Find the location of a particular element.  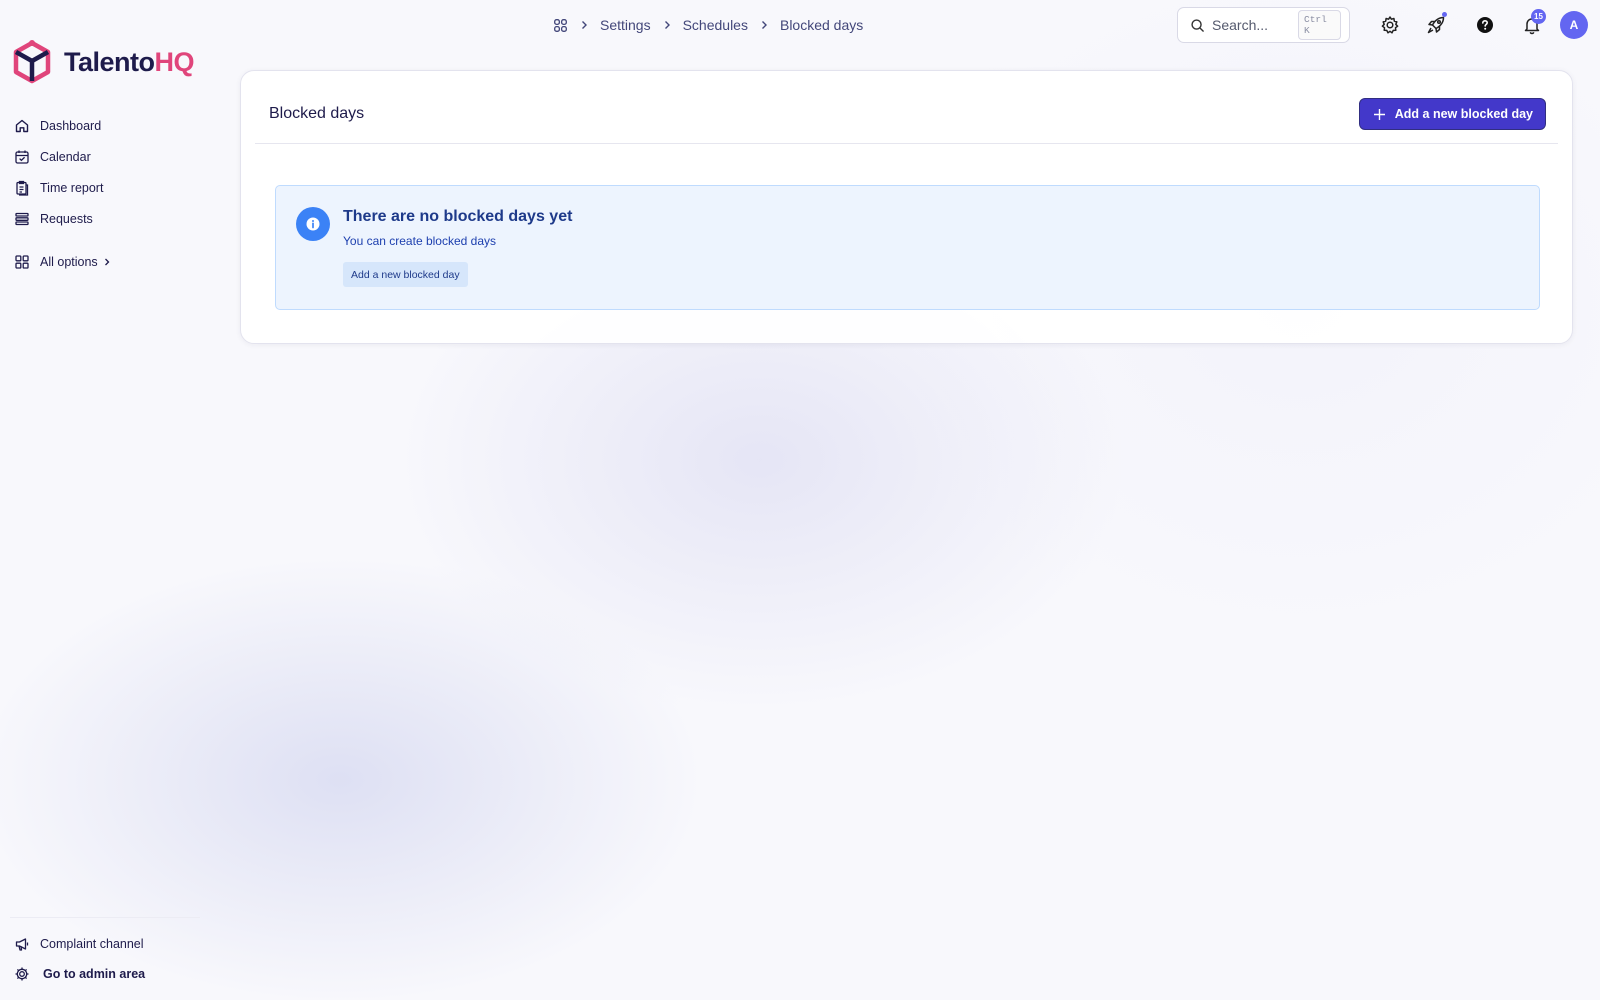

settings-button is located at coordinates (1390, 25).